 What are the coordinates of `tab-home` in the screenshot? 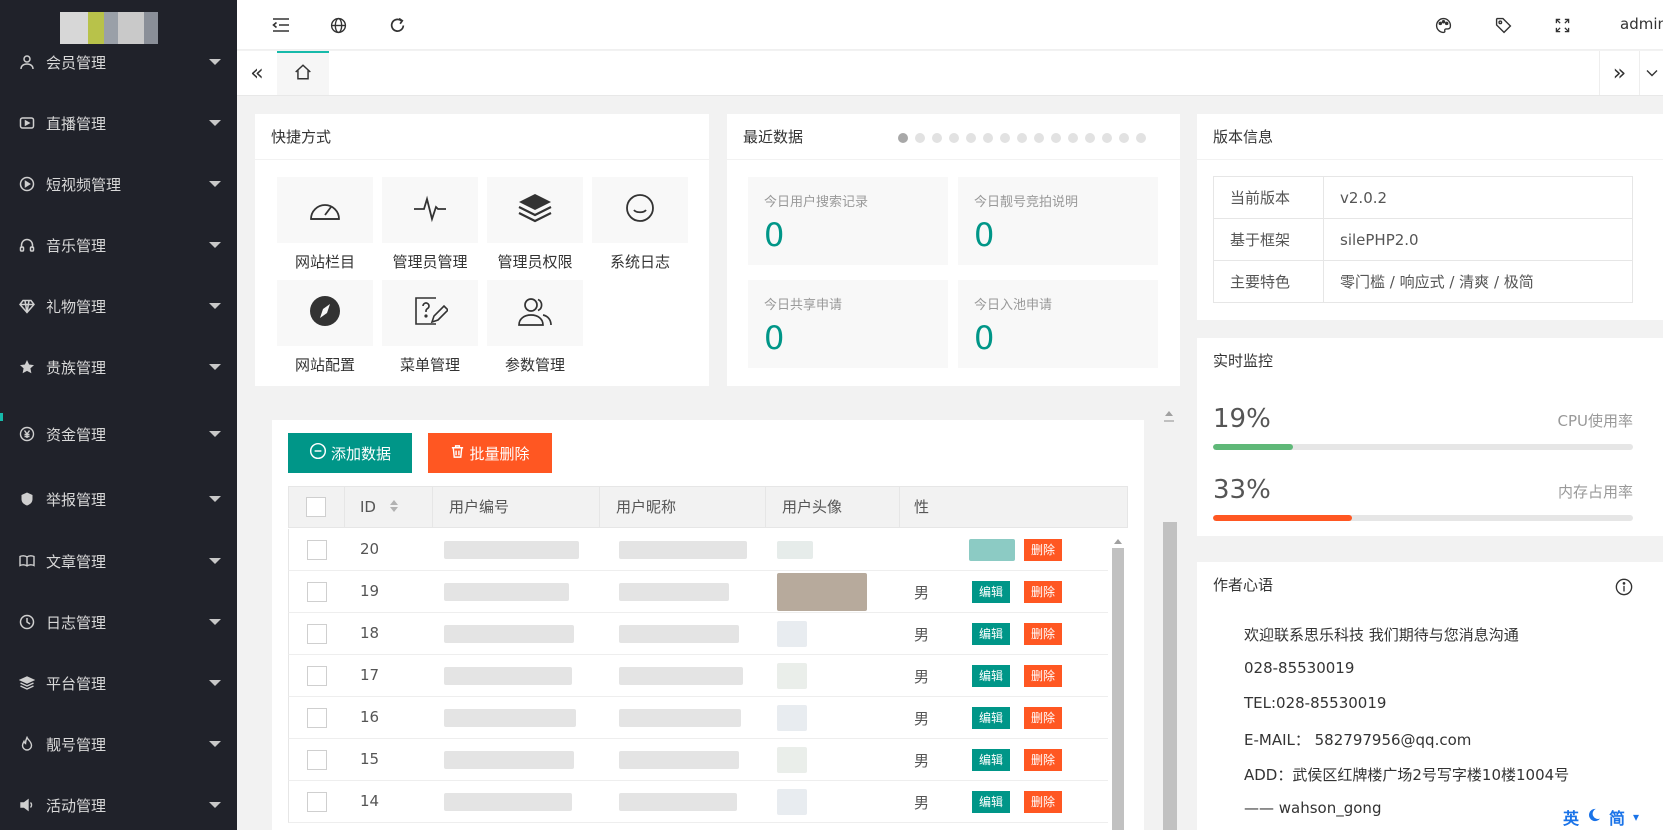 It's located at (303, 73).